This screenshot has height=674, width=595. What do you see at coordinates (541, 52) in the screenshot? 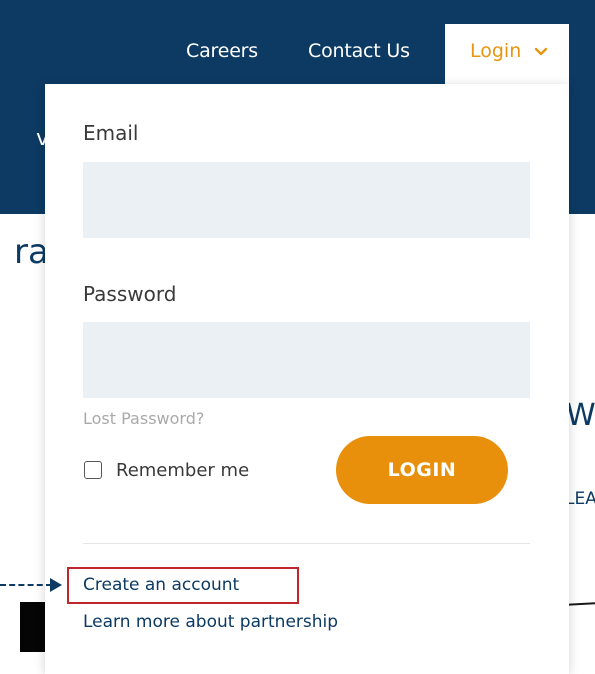
I see `chevron-down-icon` at bounding box center [541, 52].